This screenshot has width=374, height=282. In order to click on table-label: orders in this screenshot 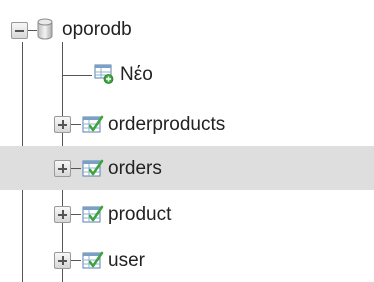, I will do `click(135, 169)`.